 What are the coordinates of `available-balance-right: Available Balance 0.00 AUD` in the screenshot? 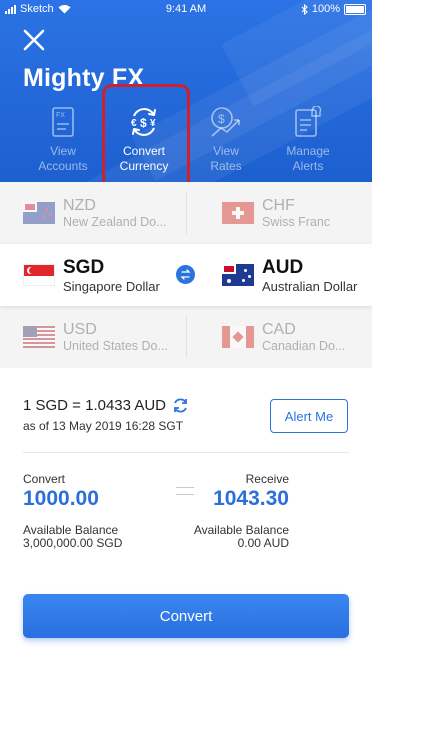 It's located at (241, 537).